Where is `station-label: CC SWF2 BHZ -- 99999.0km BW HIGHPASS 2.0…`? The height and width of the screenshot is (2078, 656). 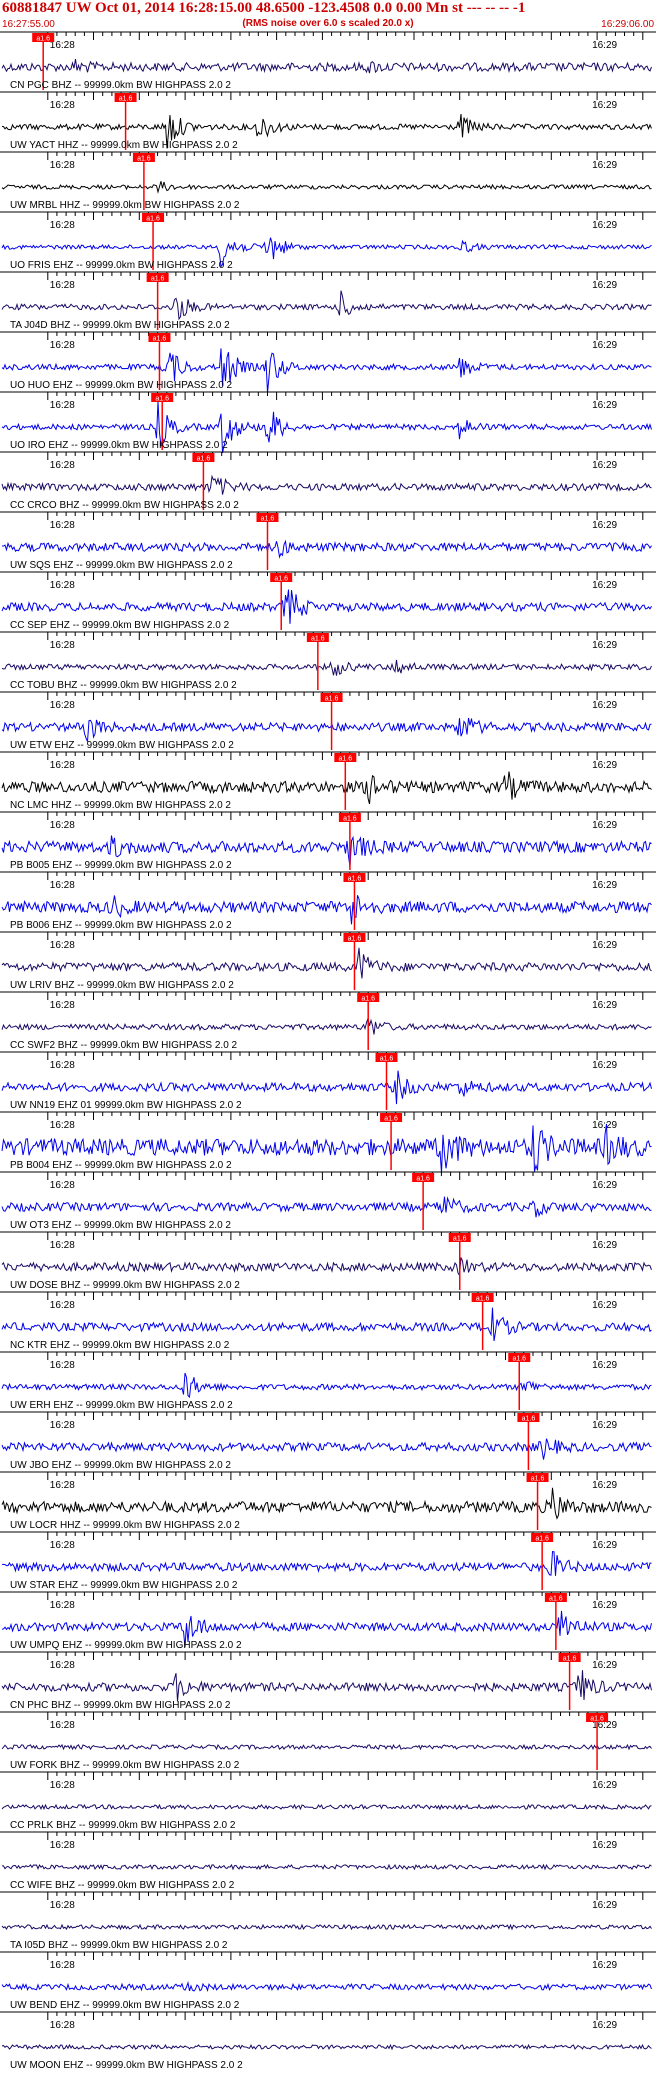
station-label: CC SWF2 BHZ -- 99999.0km BW HIGHPASS 2.0… is located at coordinates (124, 1045).